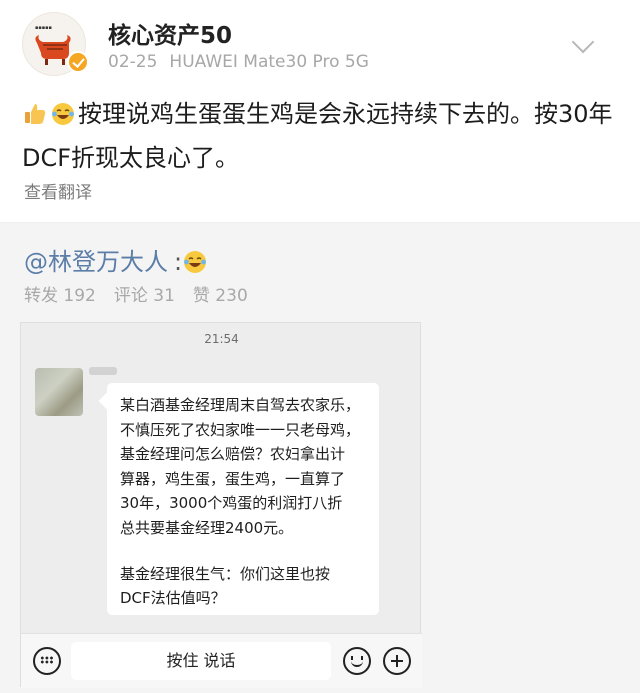 Image resolution: width=640 pixels, height=693 pixels. What do you see at coordinates (317, 136) in the screenshot?
I see `post-body-text: 按理说鸡生蛋蛋生鸡是会永远持续下去的。按30年DCF折现太良心了。` at bounding box center [317, 136].